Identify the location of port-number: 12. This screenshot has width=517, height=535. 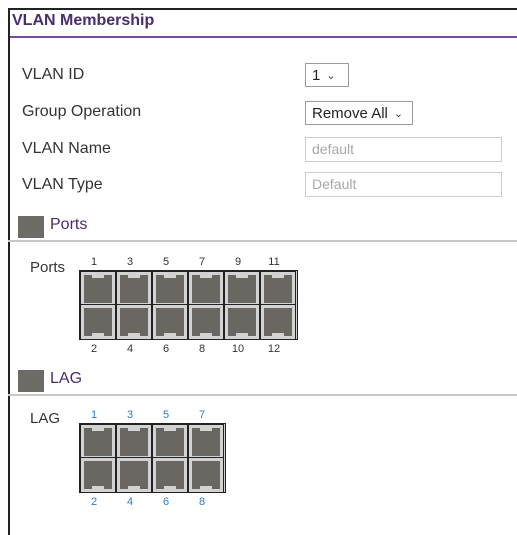
(274, 349).